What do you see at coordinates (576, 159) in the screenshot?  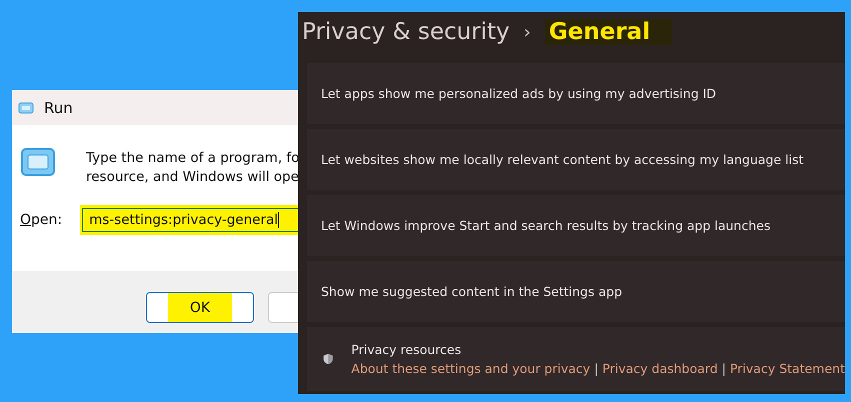 I see `settings-row: Let websites show me locally relevant content by accessing my language list` at bounding box center [576, 159].